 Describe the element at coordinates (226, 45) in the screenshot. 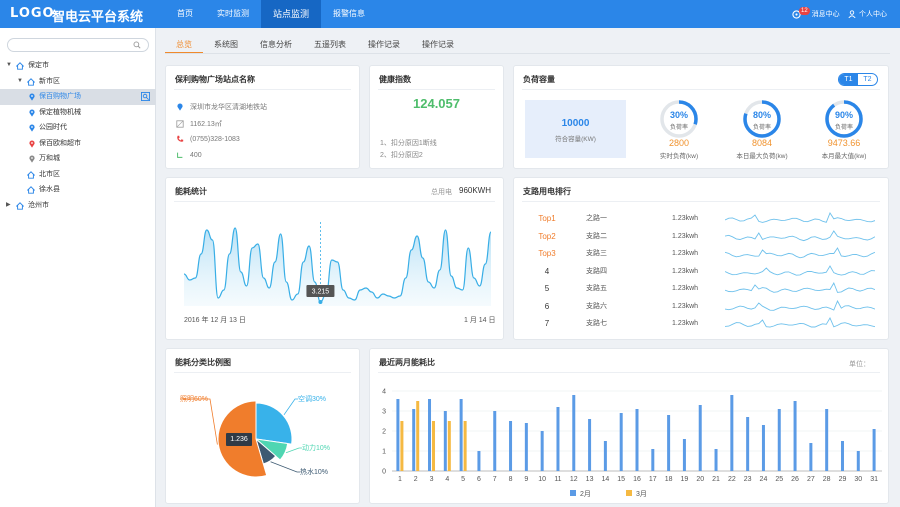

I see `tab-system-diagram: 系统图` at that location.